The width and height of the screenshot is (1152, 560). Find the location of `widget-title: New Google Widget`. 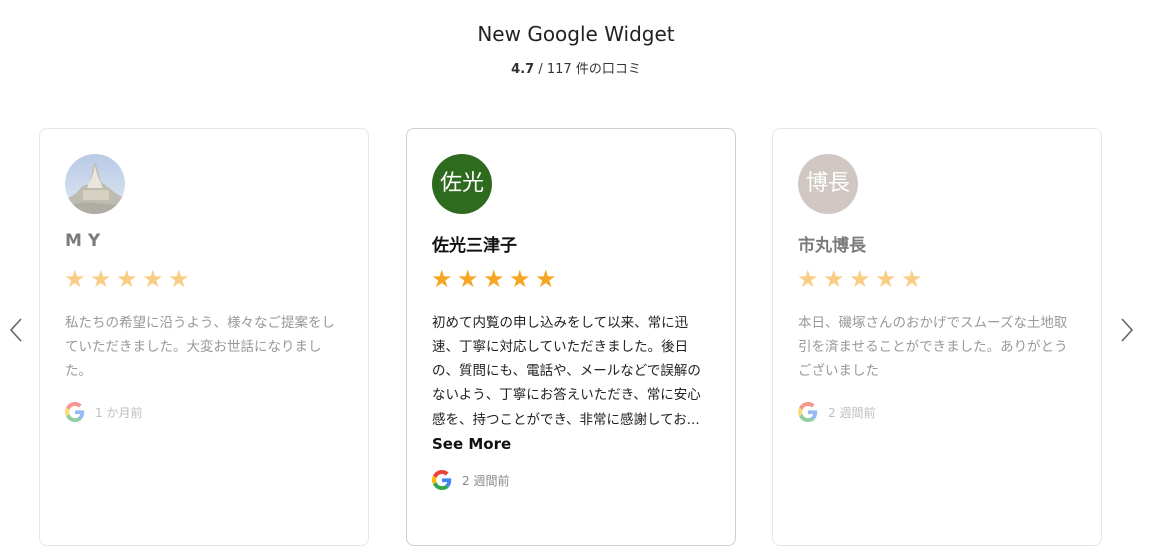

widget-title: New Google Widget is located at coordinates (576, 34).